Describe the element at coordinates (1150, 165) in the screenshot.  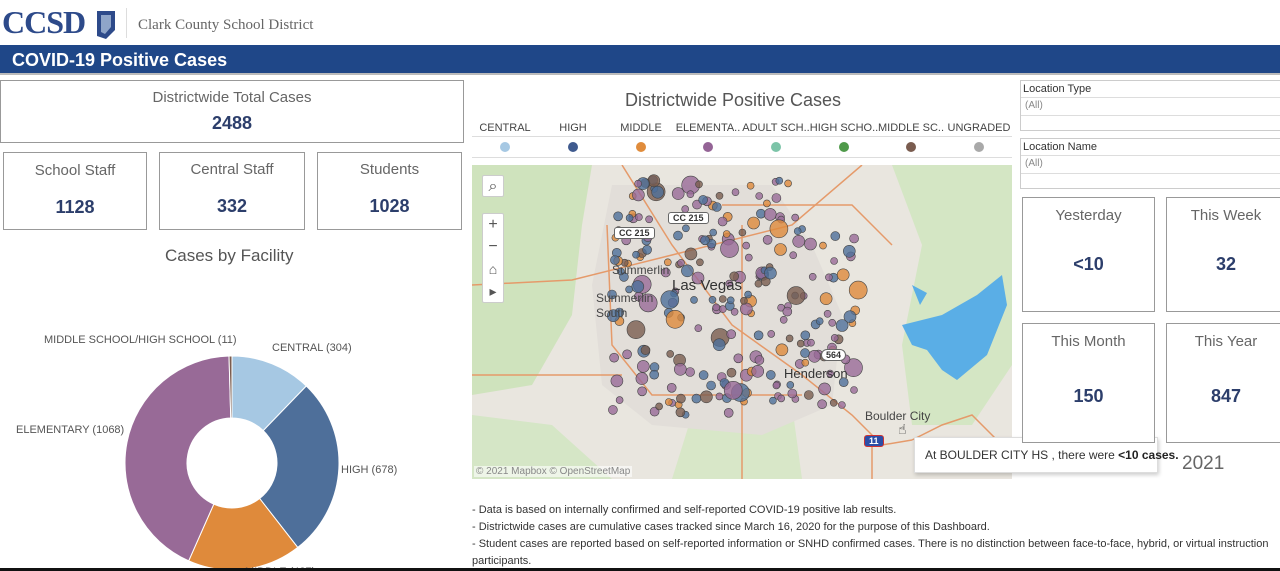
I see `location-name-select: (All)` at that location.